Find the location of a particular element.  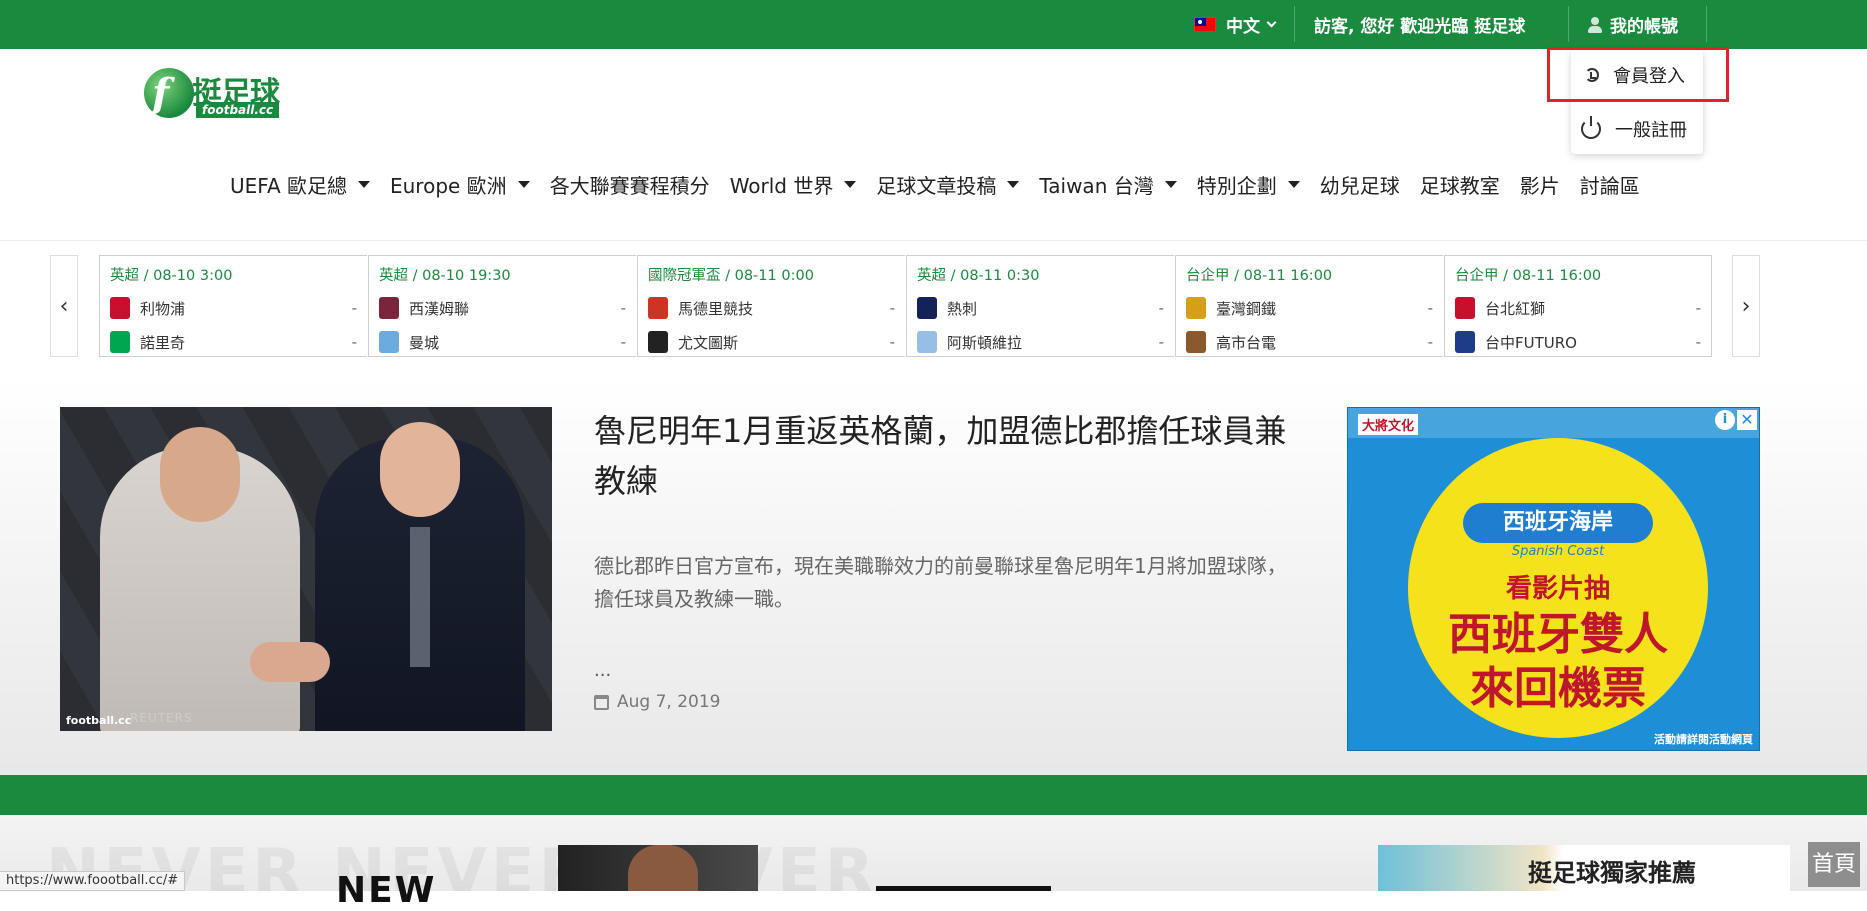

match-league: 台企甲 is located at coordinates (1477, 276).